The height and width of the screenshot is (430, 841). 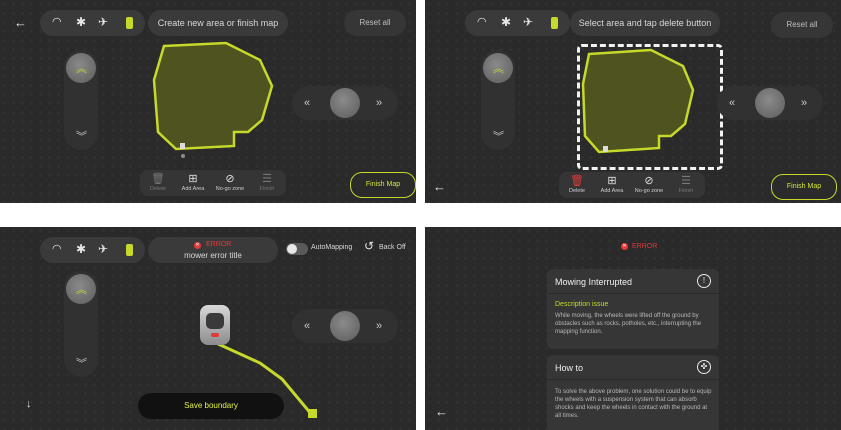 I want to click on lifebuoy-icon: ✜, so click(x=704, y=367).